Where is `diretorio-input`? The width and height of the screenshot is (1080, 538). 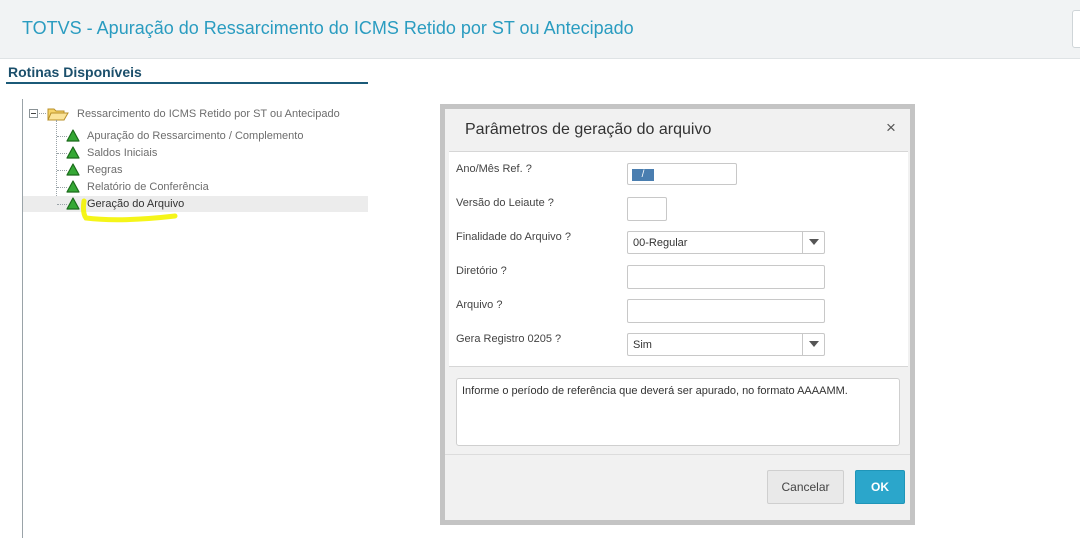
diretorio-input is located at coordinates (726, 277).